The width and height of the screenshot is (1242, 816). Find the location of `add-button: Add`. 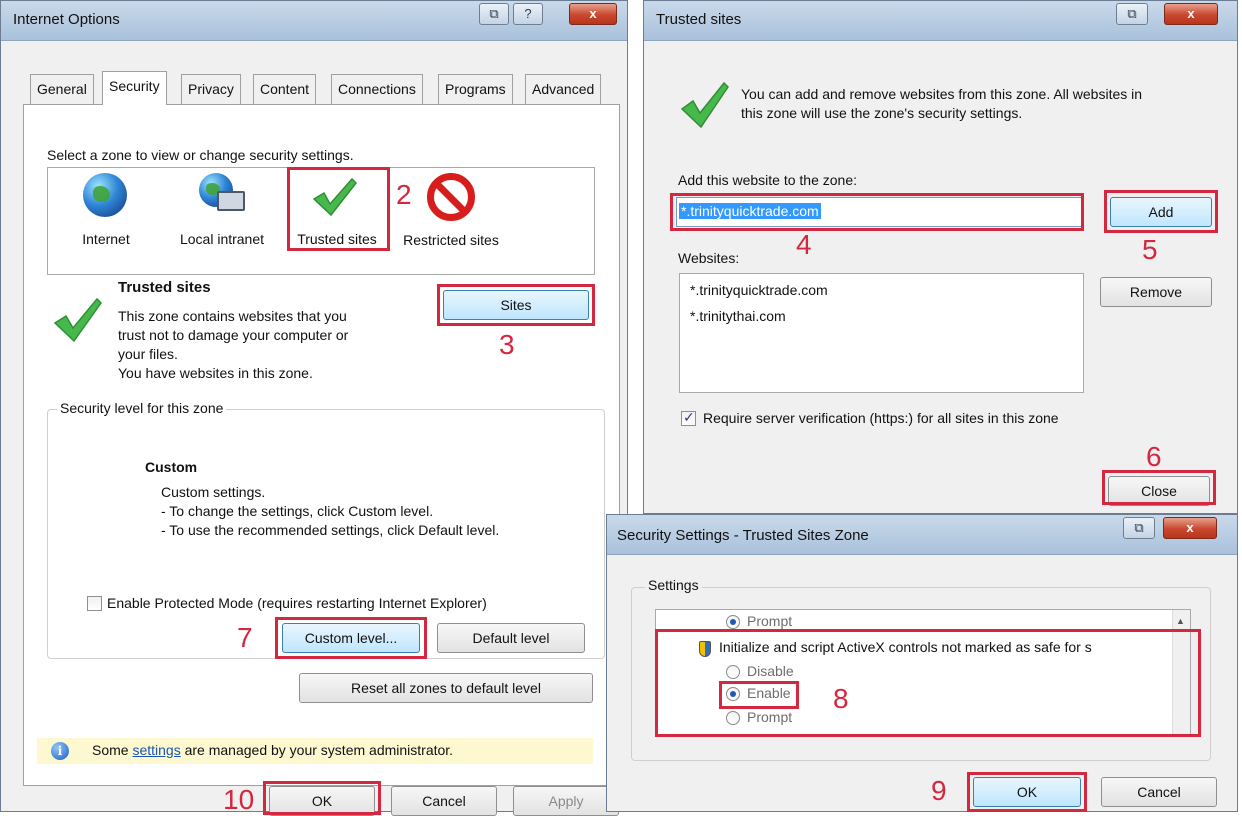

add-button: Add is located at coordinates (1161, 212).